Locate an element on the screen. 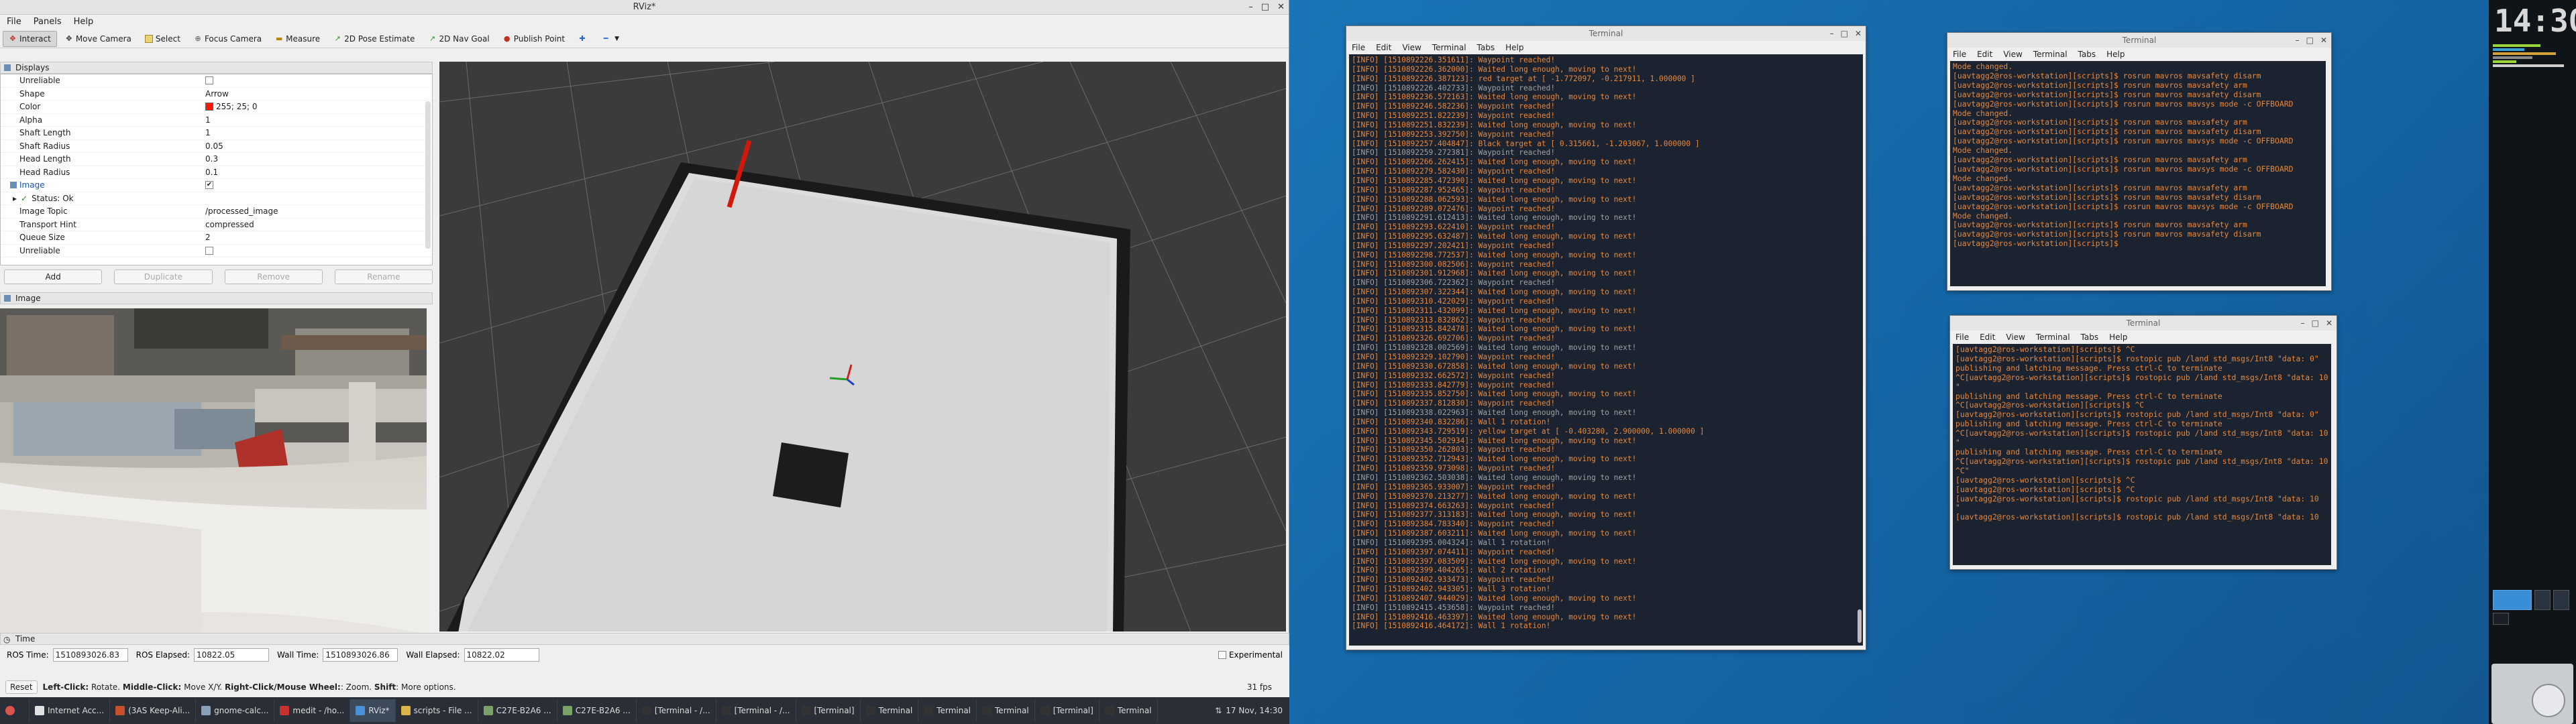 Image resolution: width=2576 pixels, height=724 pixels. tool-focus-camera: ⊕ Focus Camera is located at coordinates (228, 39).